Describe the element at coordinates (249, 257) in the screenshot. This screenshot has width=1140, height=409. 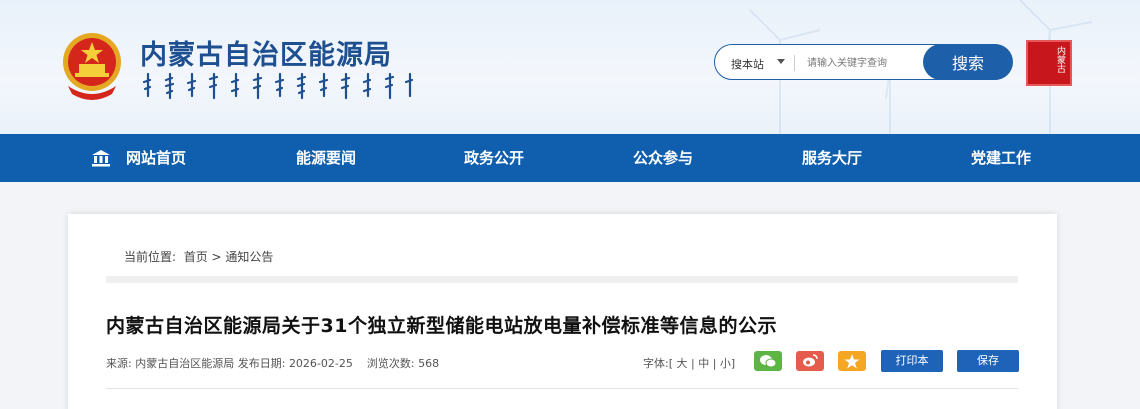
I see `breadcrumb-current-link: 通知公告` at that location.